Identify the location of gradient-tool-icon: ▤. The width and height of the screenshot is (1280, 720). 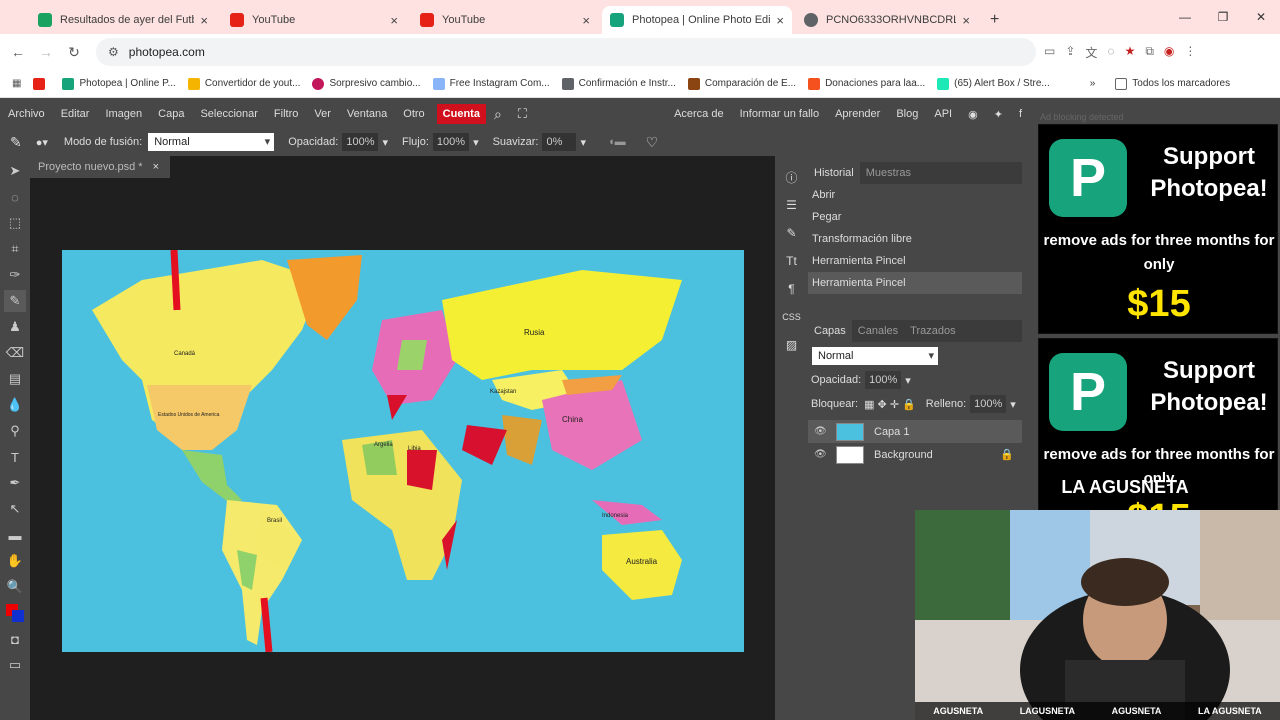
(15, 379).